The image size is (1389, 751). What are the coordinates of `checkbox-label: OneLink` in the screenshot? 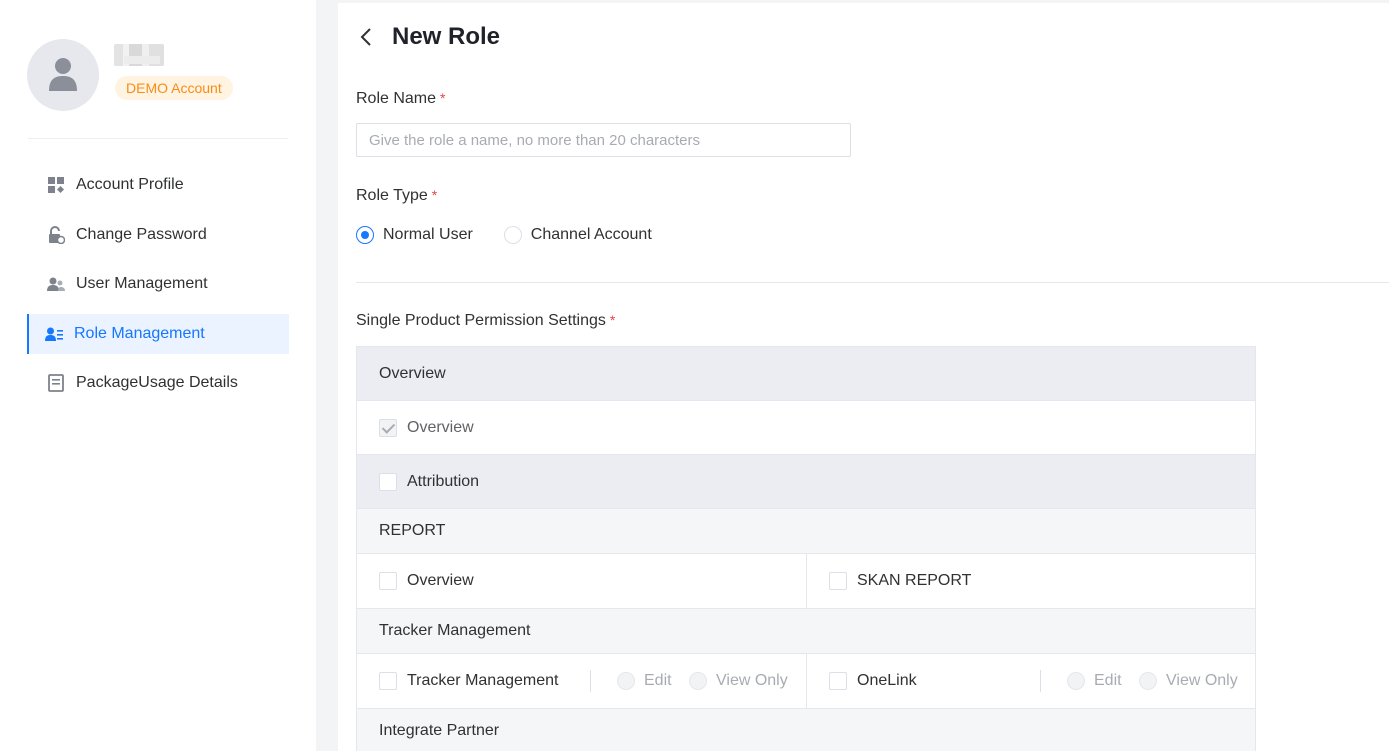 It's located at (887, 680).